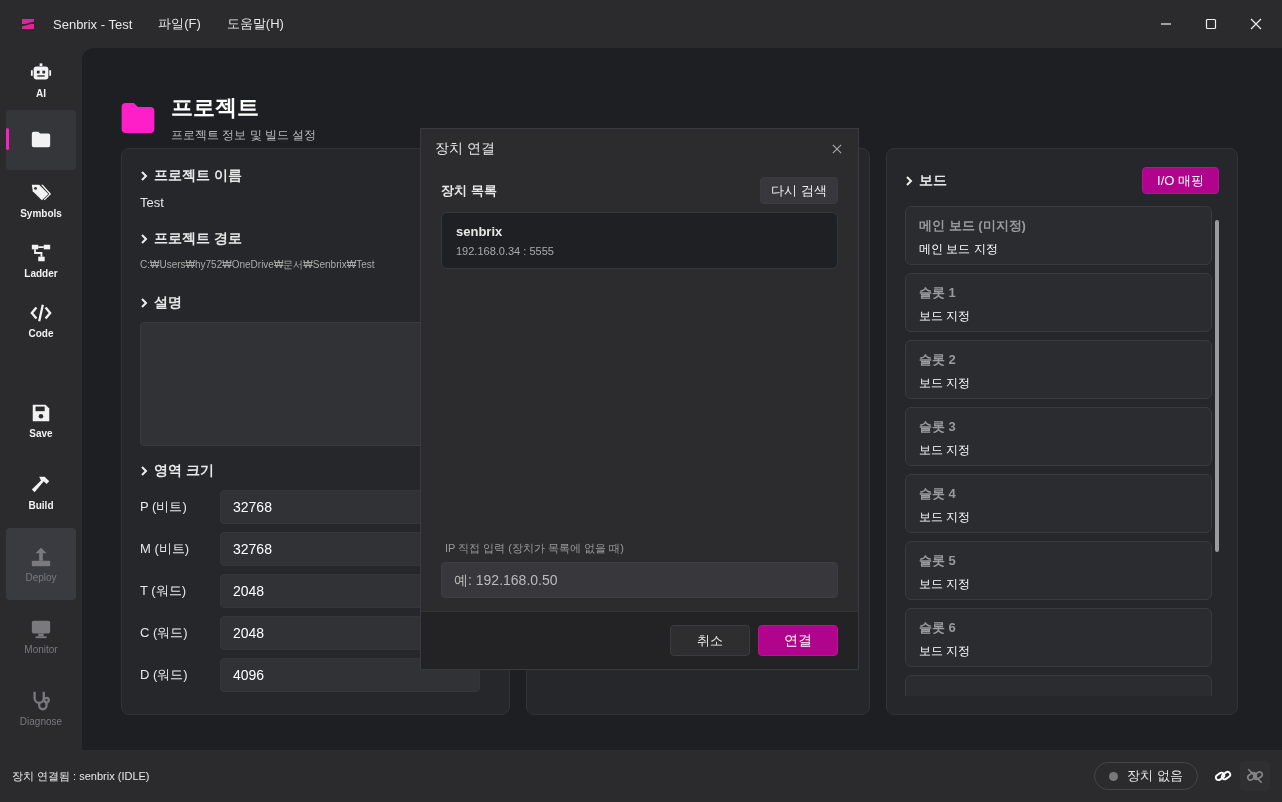  What do you see at coordinates (255, 24) in the screenshot?
I see `menu-item: 도움말(H)` at bounding box center [255, 24].